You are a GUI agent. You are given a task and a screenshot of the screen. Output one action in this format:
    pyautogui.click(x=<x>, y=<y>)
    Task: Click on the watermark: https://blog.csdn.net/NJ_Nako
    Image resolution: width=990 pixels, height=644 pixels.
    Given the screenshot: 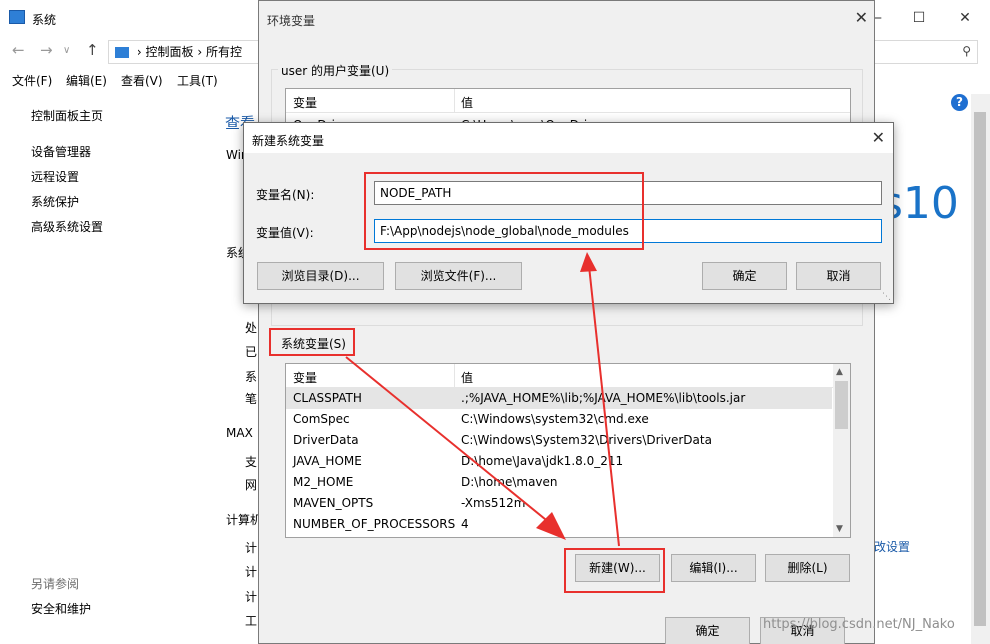 What is the action you would take?
    pyautogui.click(x=859, y=624)
    